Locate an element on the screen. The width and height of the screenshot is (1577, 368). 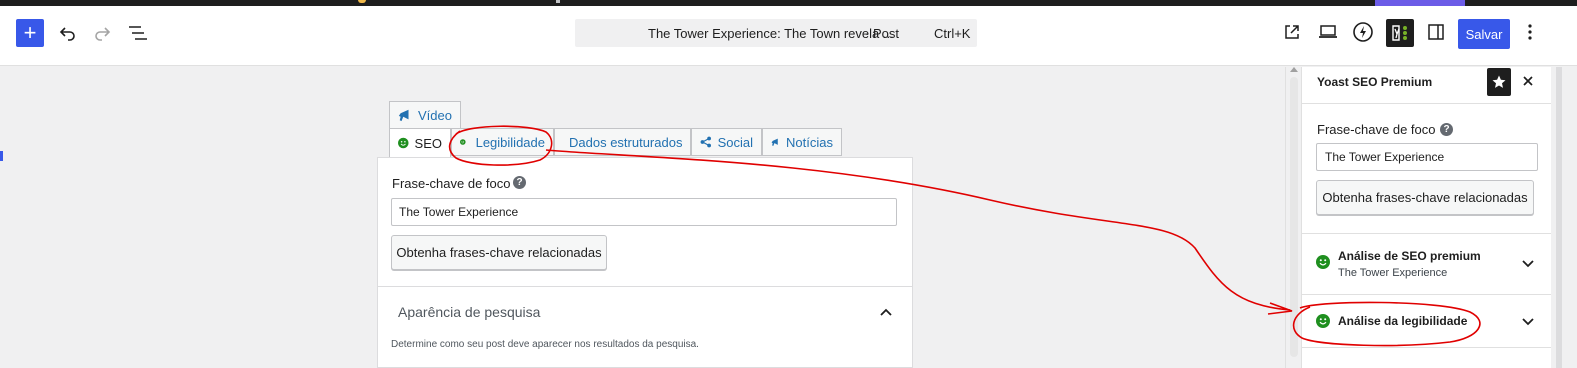
search-appearance-title: Aparência de pesquisa is located at coordinates (469, 312).